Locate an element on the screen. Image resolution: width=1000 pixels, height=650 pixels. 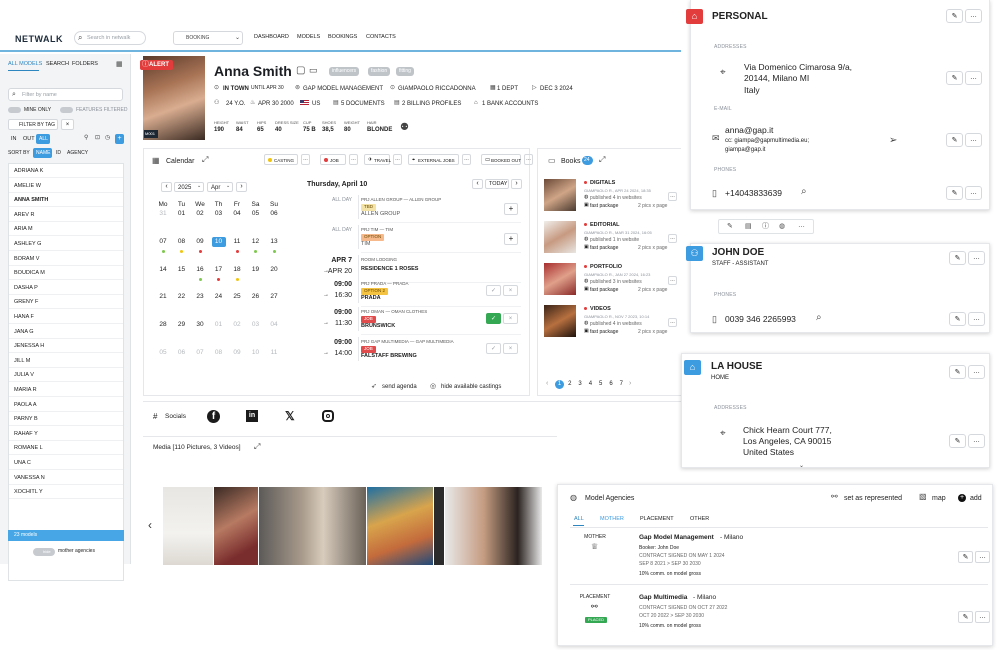
calendar-day: 10 is located at coordinates (256, 353).